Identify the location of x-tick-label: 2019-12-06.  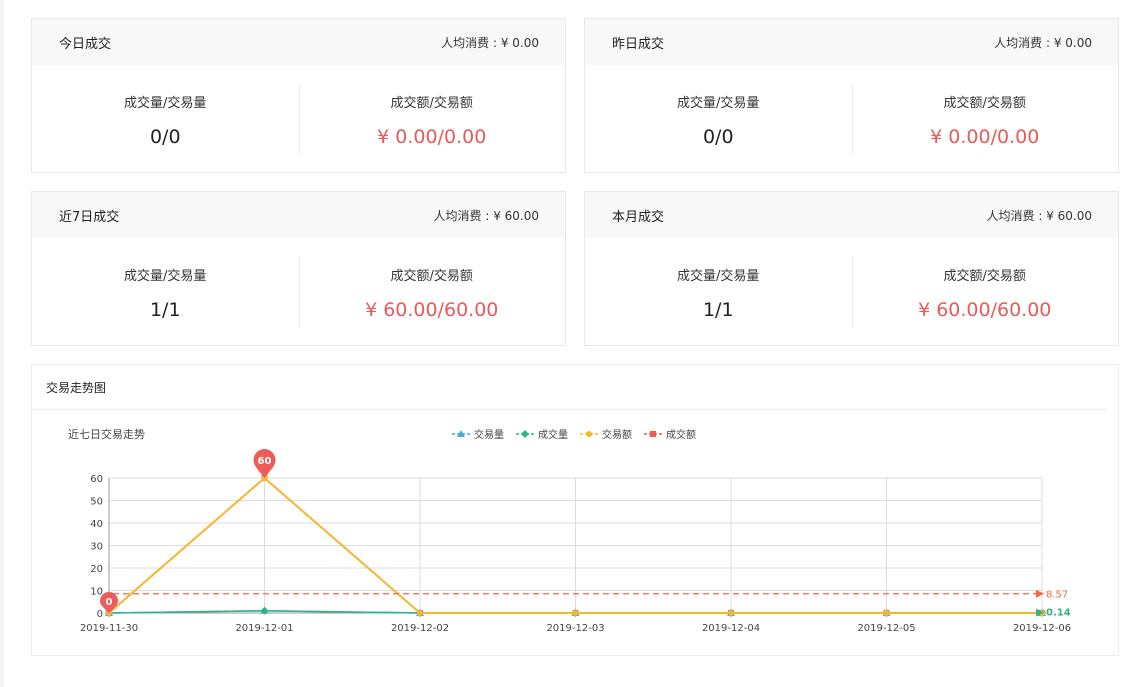
(1042, 628).